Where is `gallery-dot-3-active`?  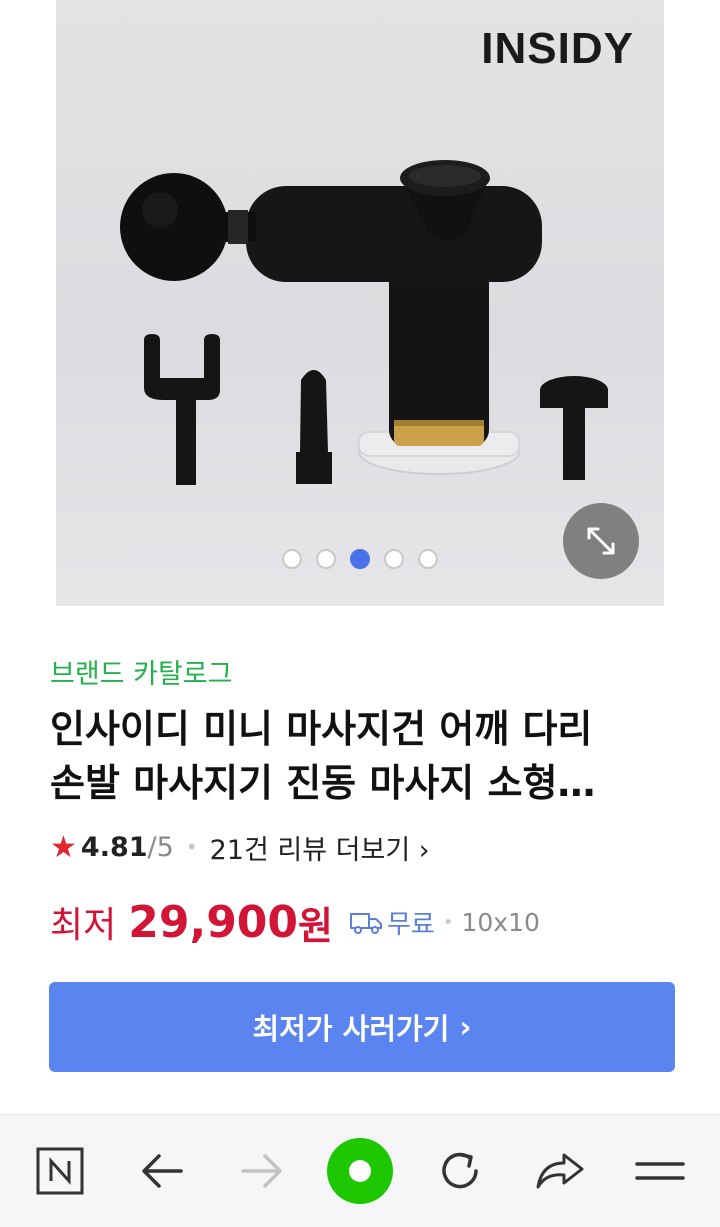
gallery-dot-3-active is located at coordinates (360, 559).